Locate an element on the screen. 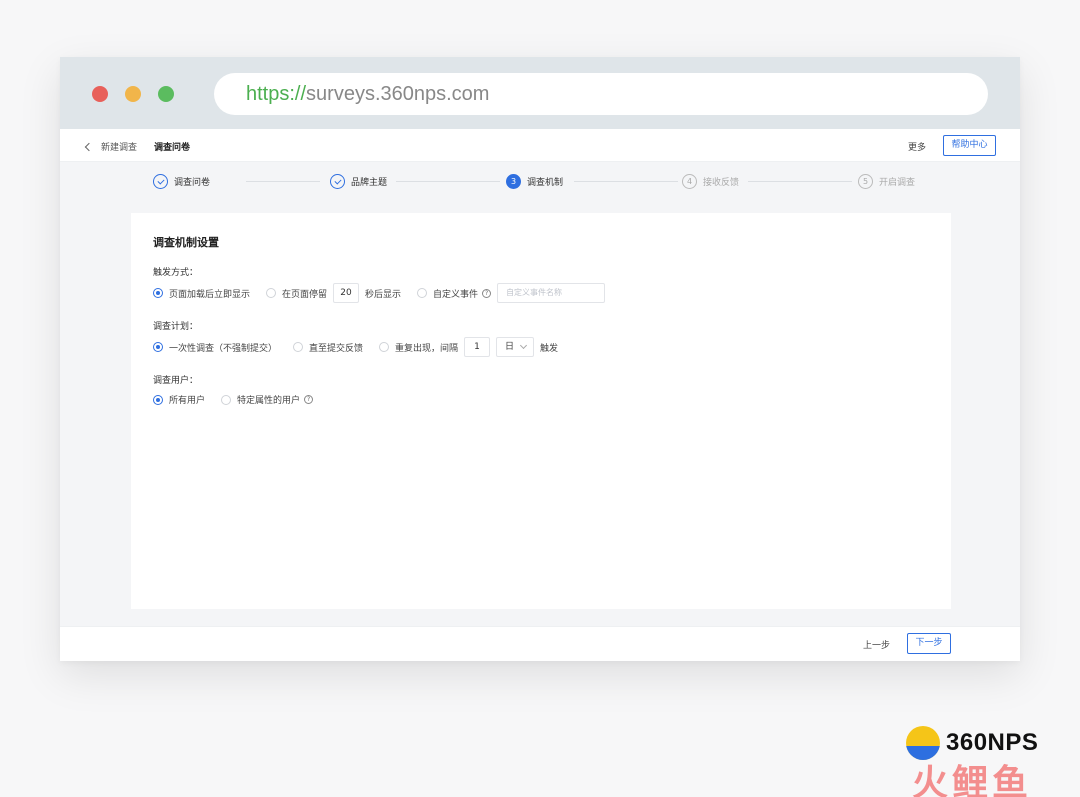 This screenshot has height=797, width=1080. browser-chrome: https://surveys.360nps.com is located at coordinates (540, 93).